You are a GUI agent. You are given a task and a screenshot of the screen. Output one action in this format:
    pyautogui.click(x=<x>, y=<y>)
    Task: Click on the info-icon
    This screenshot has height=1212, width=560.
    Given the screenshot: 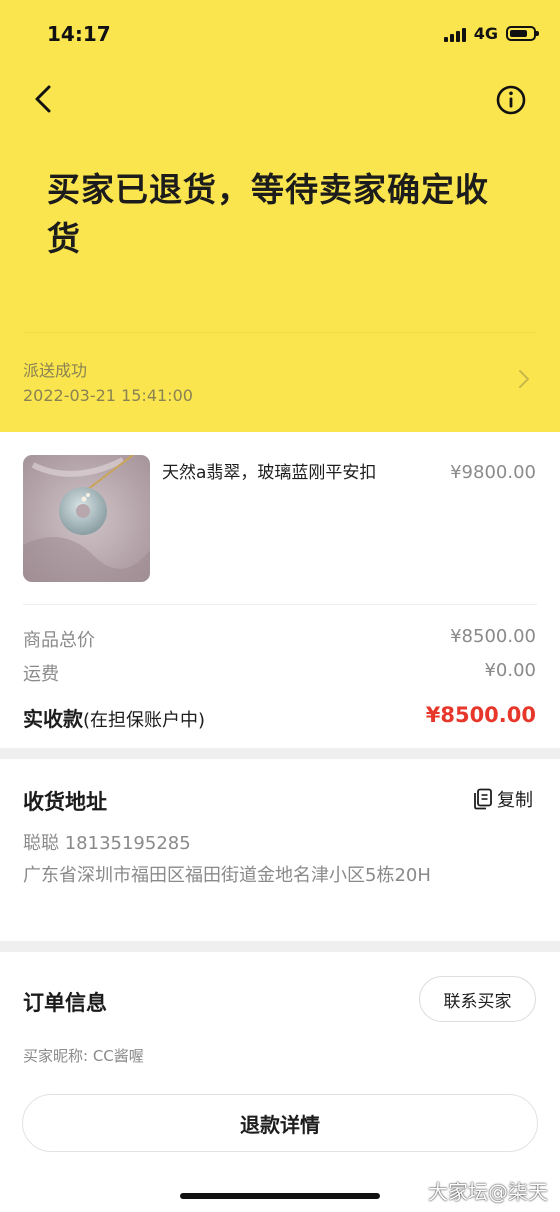 What is the action you would take?
    pyautogui.click(x=511, y=100)
    